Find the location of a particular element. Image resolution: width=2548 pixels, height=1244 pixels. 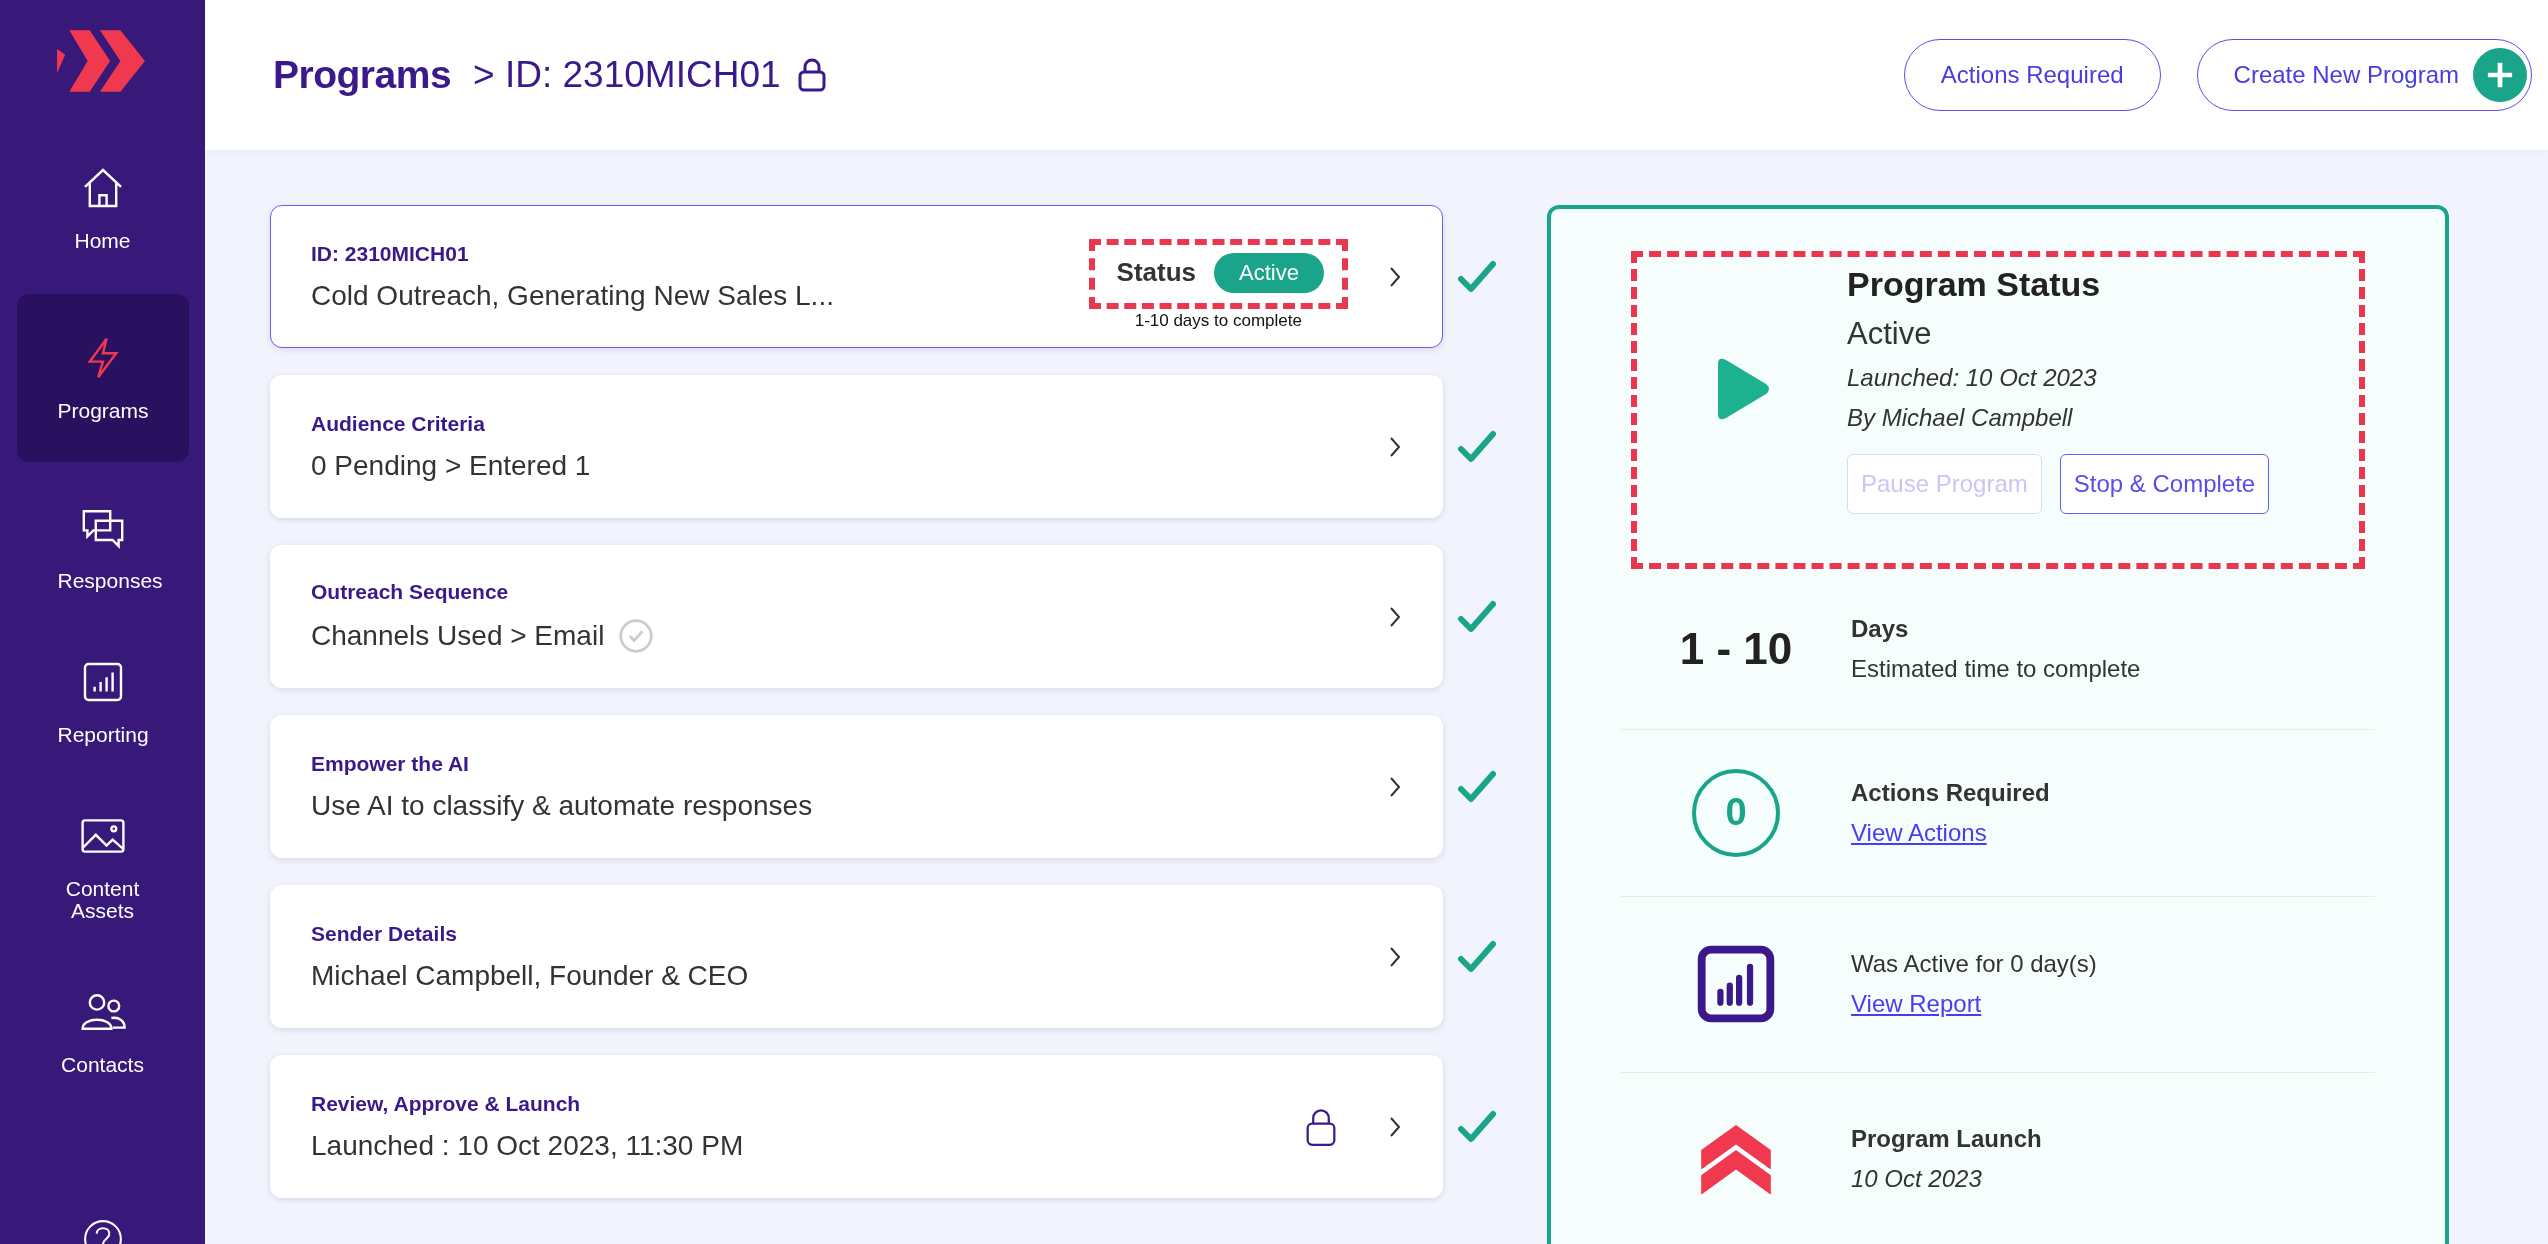

step-card: ID: 2310MICH01 Cold Outreach, Generating New Sales L... Status Active 1-10 days to complete is located at coordinates (856, 276).